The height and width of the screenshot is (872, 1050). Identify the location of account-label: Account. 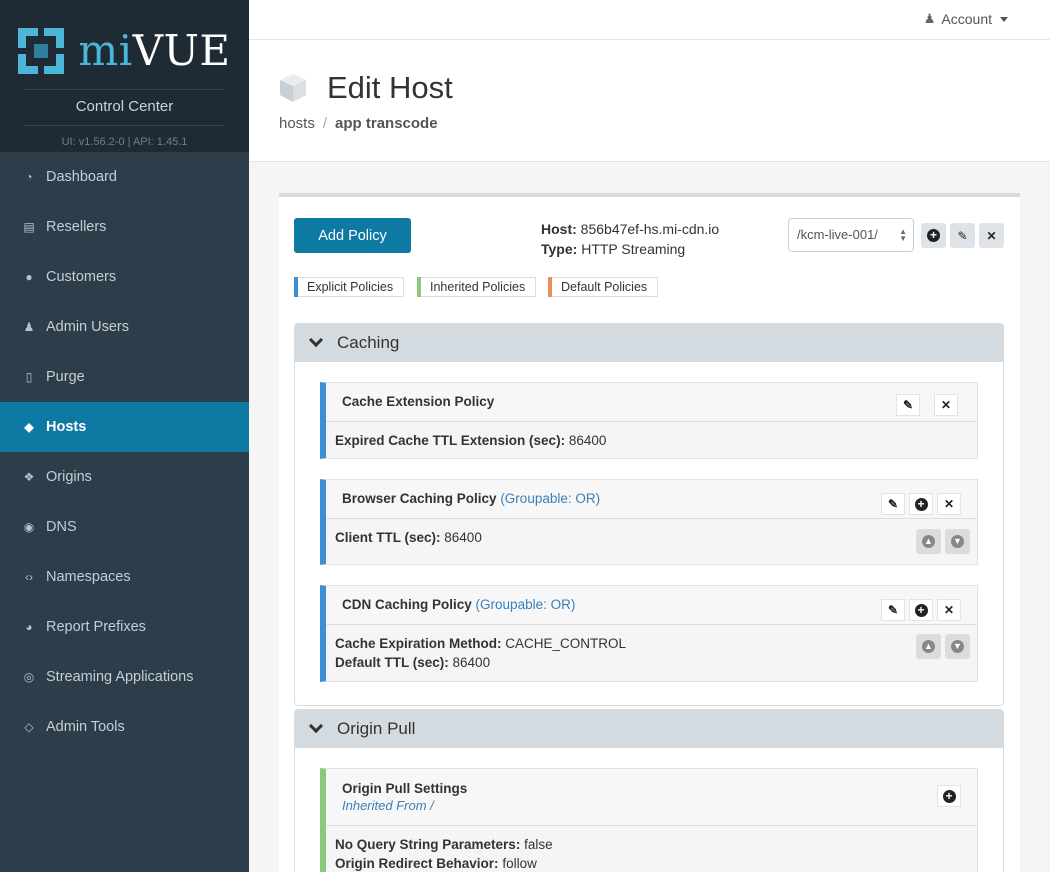
(966, 19).